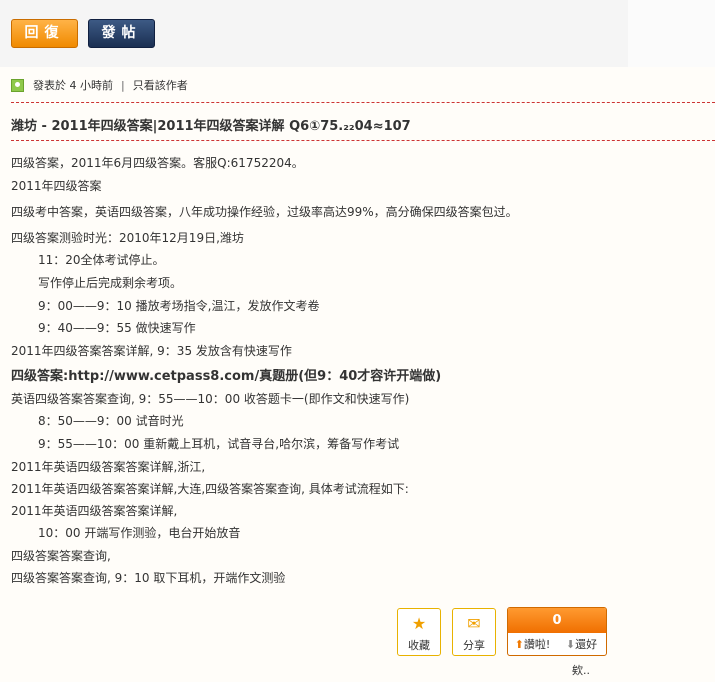 The width and height of the screenshot is (715, 682). I want to click on thumb-down-icon: ⬇, so click(570, 644).